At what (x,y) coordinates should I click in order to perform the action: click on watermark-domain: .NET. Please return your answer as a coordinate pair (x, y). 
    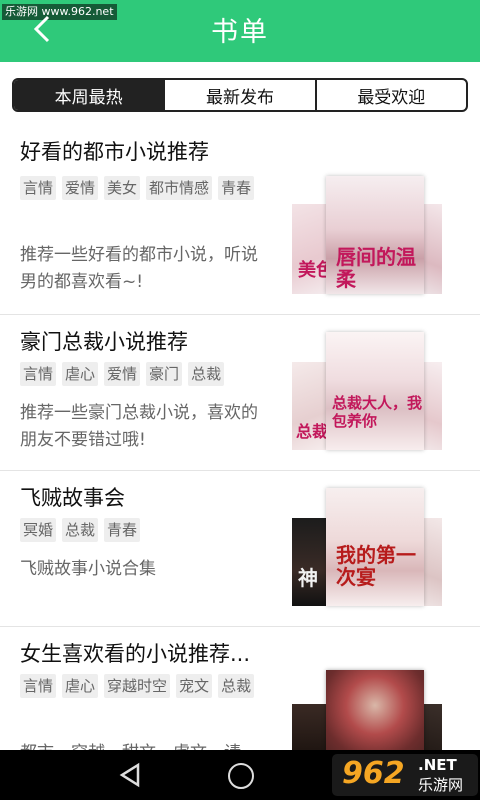
    Looking at the image, I should click on (437, 765).